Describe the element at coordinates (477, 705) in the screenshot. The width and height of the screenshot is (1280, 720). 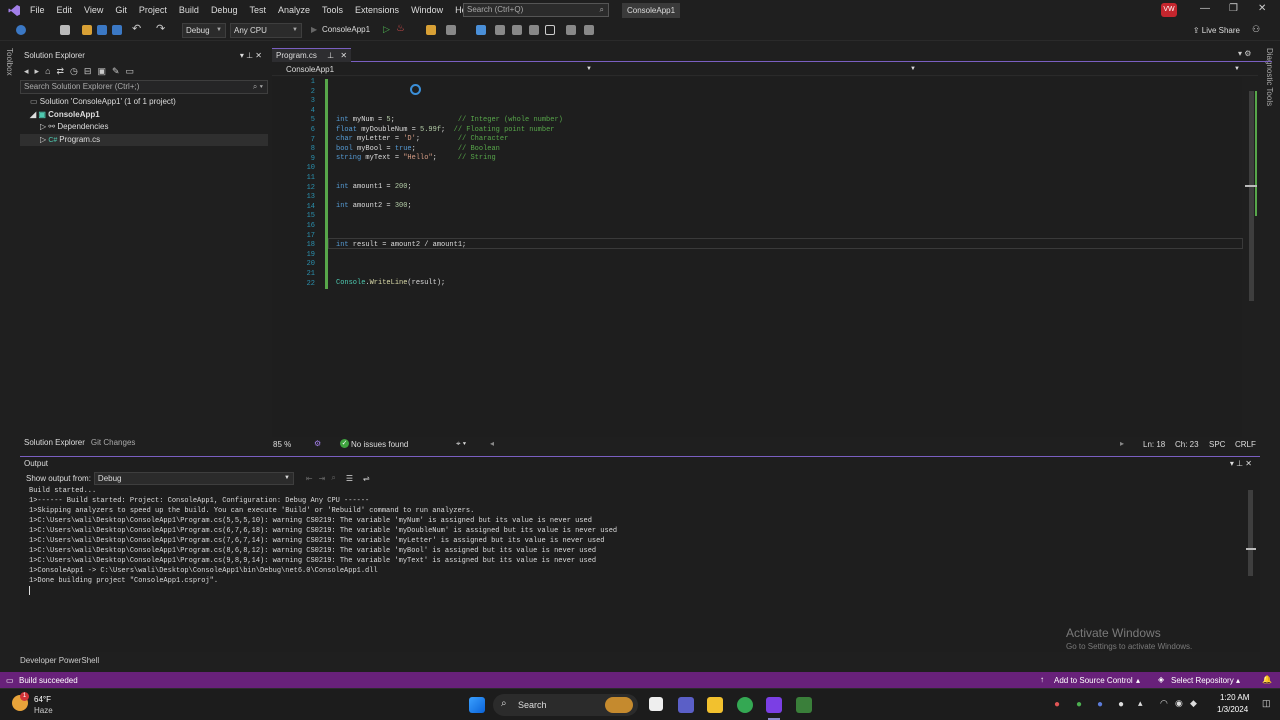
I see `windows-start-icon` at that location.